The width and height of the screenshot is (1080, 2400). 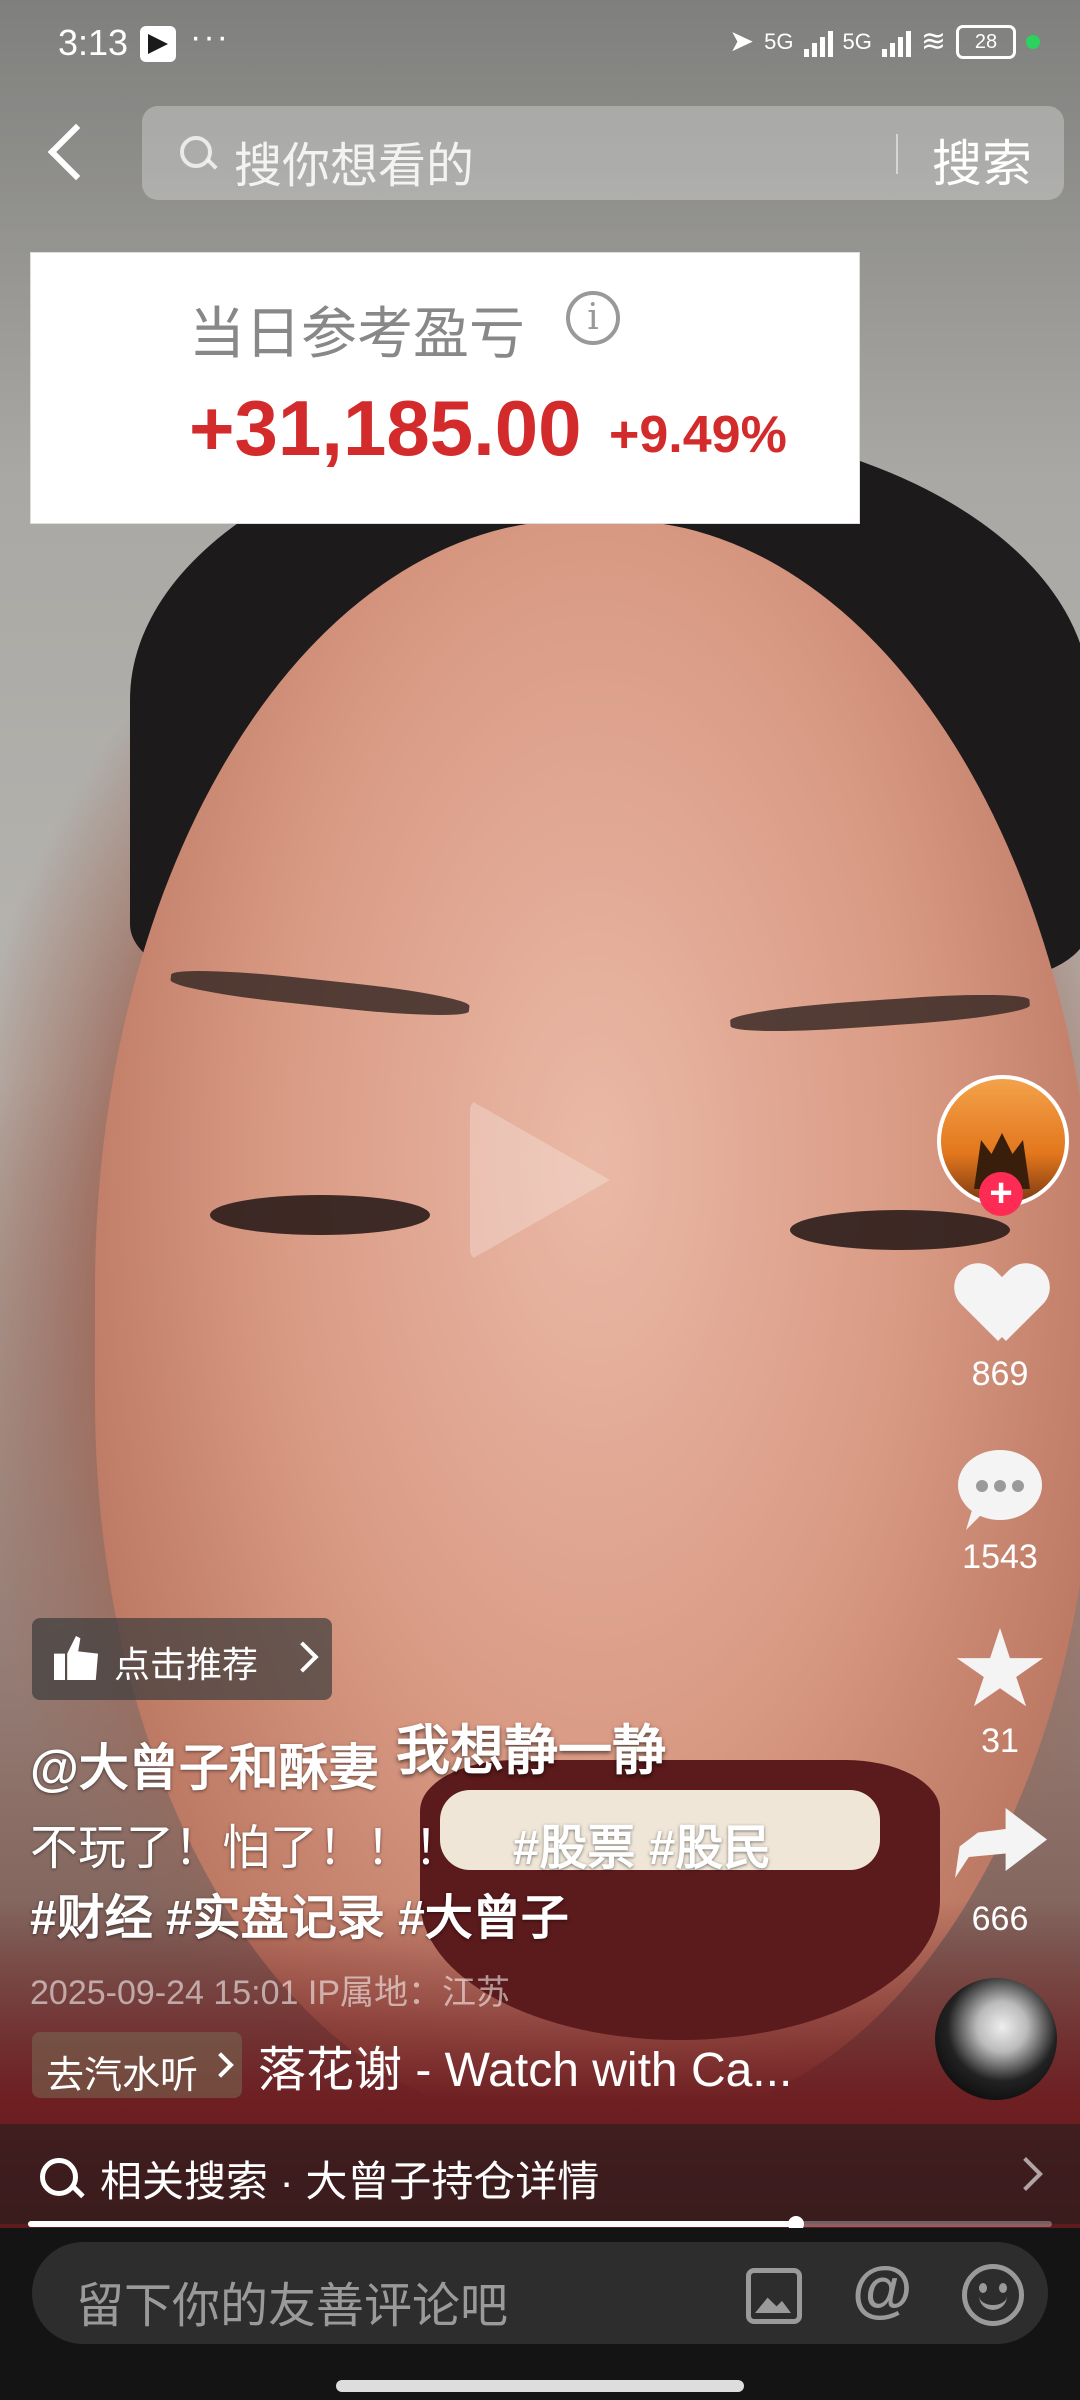 What do you see at coordinates (320, 1215) in the screenshot?
I see `video-frame-eye-left` at bounding box center [320, 1215].